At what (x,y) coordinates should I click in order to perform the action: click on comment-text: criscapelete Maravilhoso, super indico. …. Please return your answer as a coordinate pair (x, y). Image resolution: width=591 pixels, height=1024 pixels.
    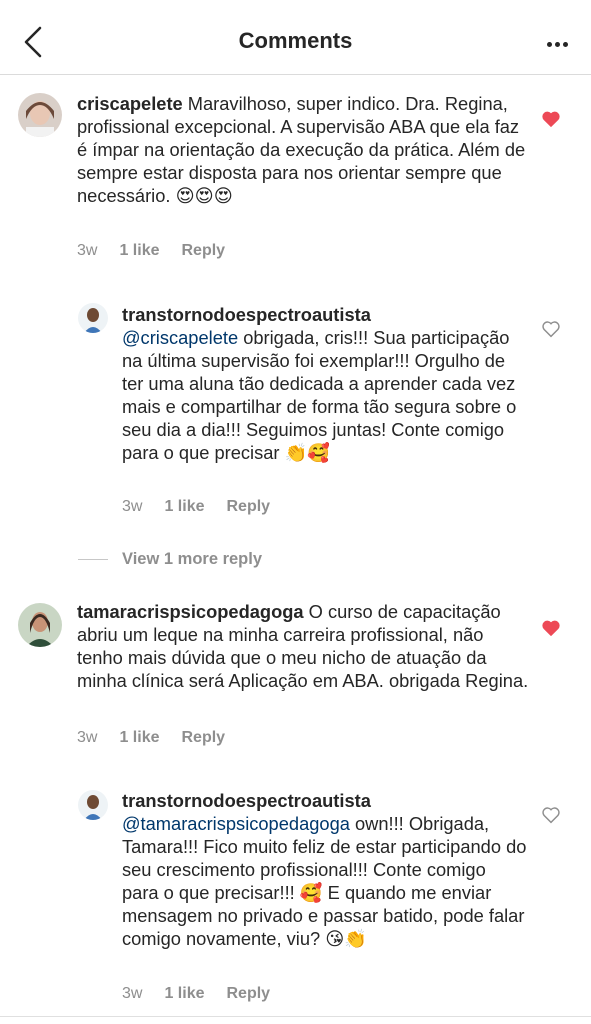
    Looking at the image, I should click on (301, 150).